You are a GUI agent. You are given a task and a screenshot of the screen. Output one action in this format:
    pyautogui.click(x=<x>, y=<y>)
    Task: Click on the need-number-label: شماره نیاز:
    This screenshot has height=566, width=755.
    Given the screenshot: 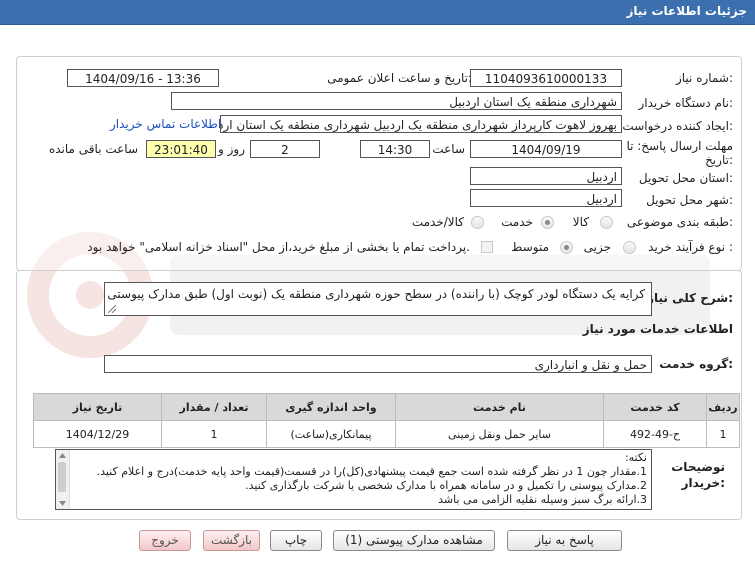 What is the action you would take?
    pyautogui.click(x=704, y=78)
    